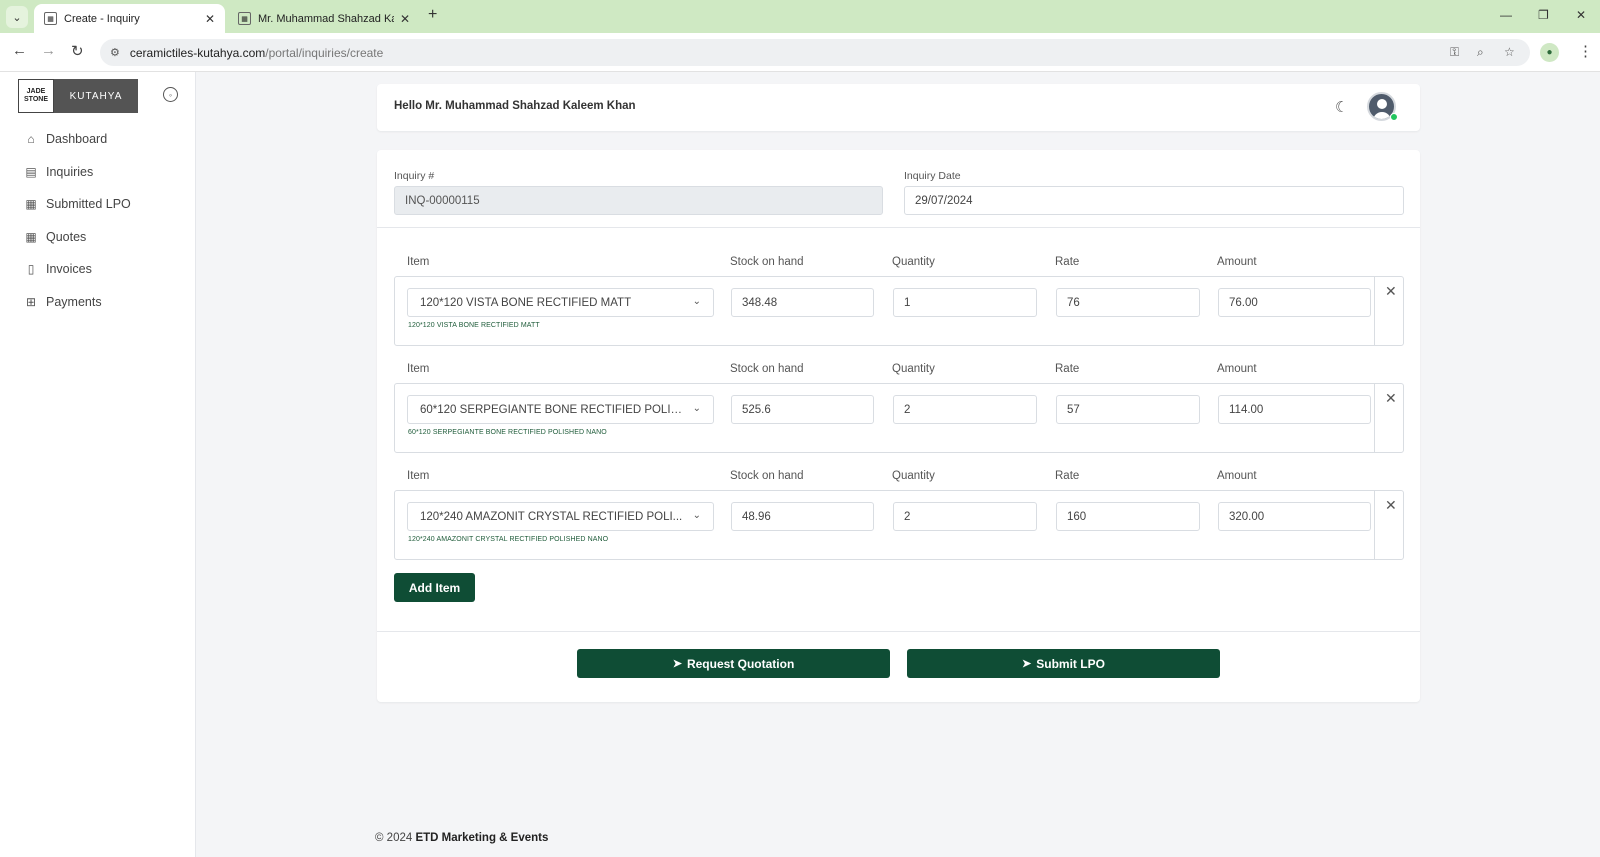  What do you see at coordinates (66, 237) in the screenshot?
I see `sidebar-item-label: Quotes` at bounding box center [66, 237].